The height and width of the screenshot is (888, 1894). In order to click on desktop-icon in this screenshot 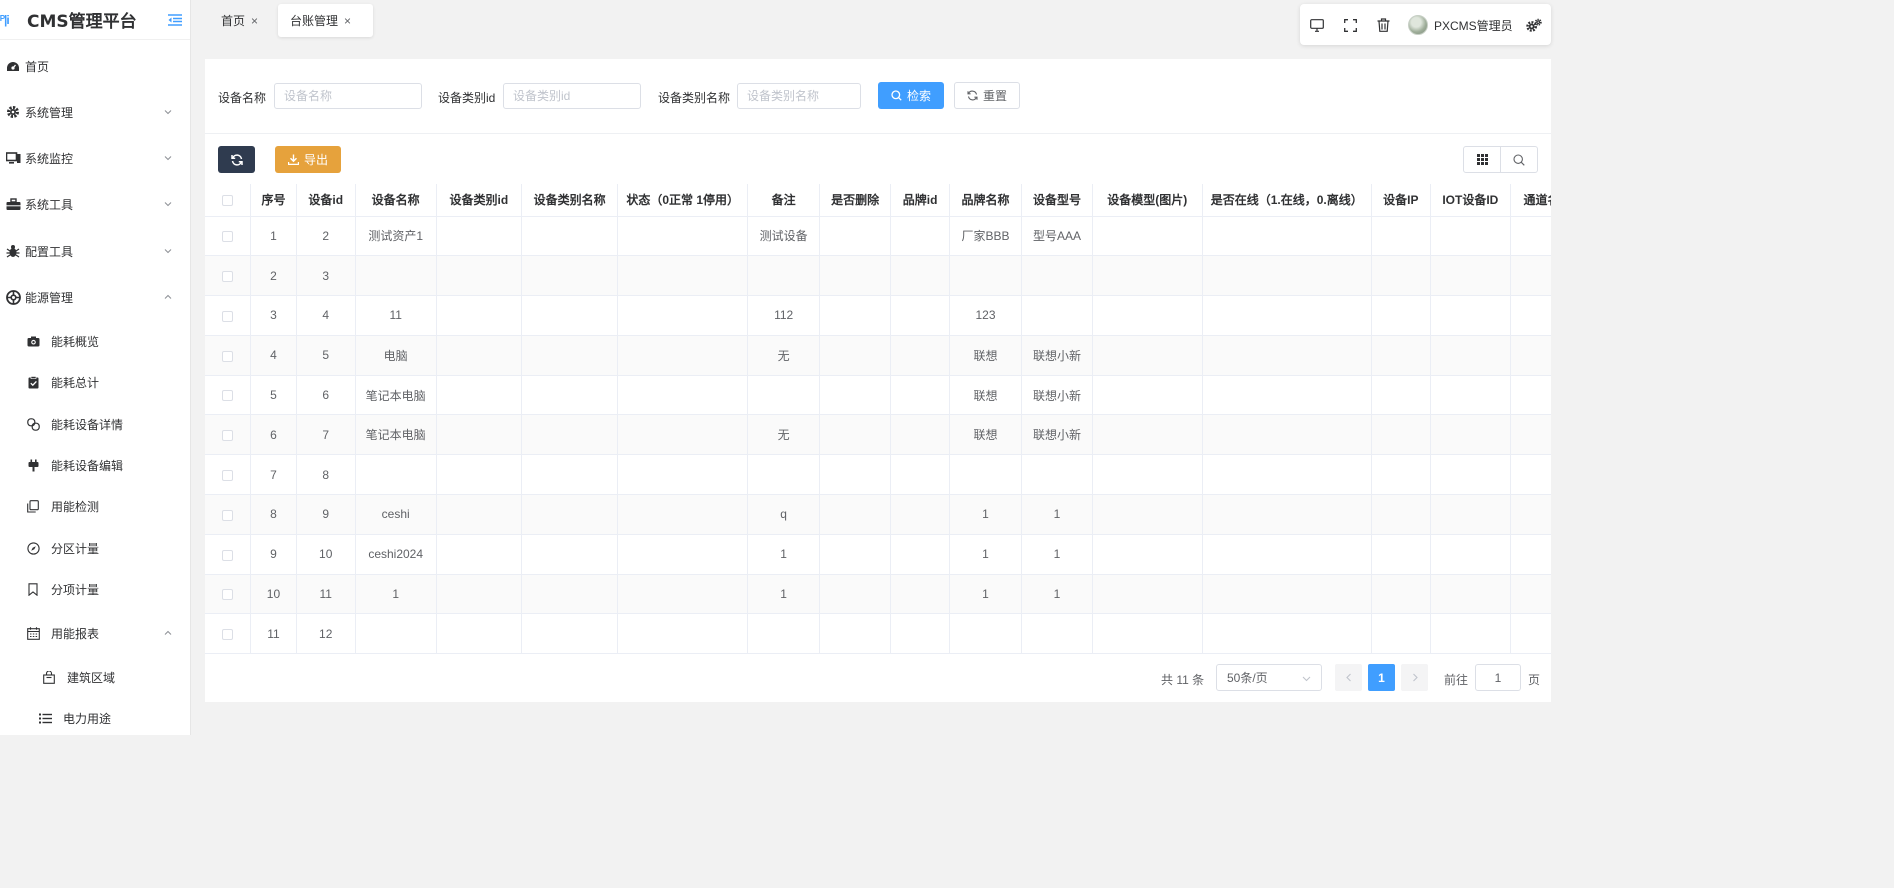, I will do `click(1317, 25)`.